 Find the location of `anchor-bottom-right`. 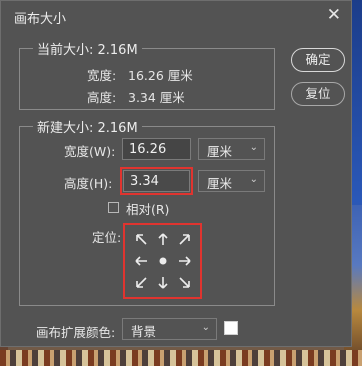

anchor-bottom-right is located at coordinates (185, 283).